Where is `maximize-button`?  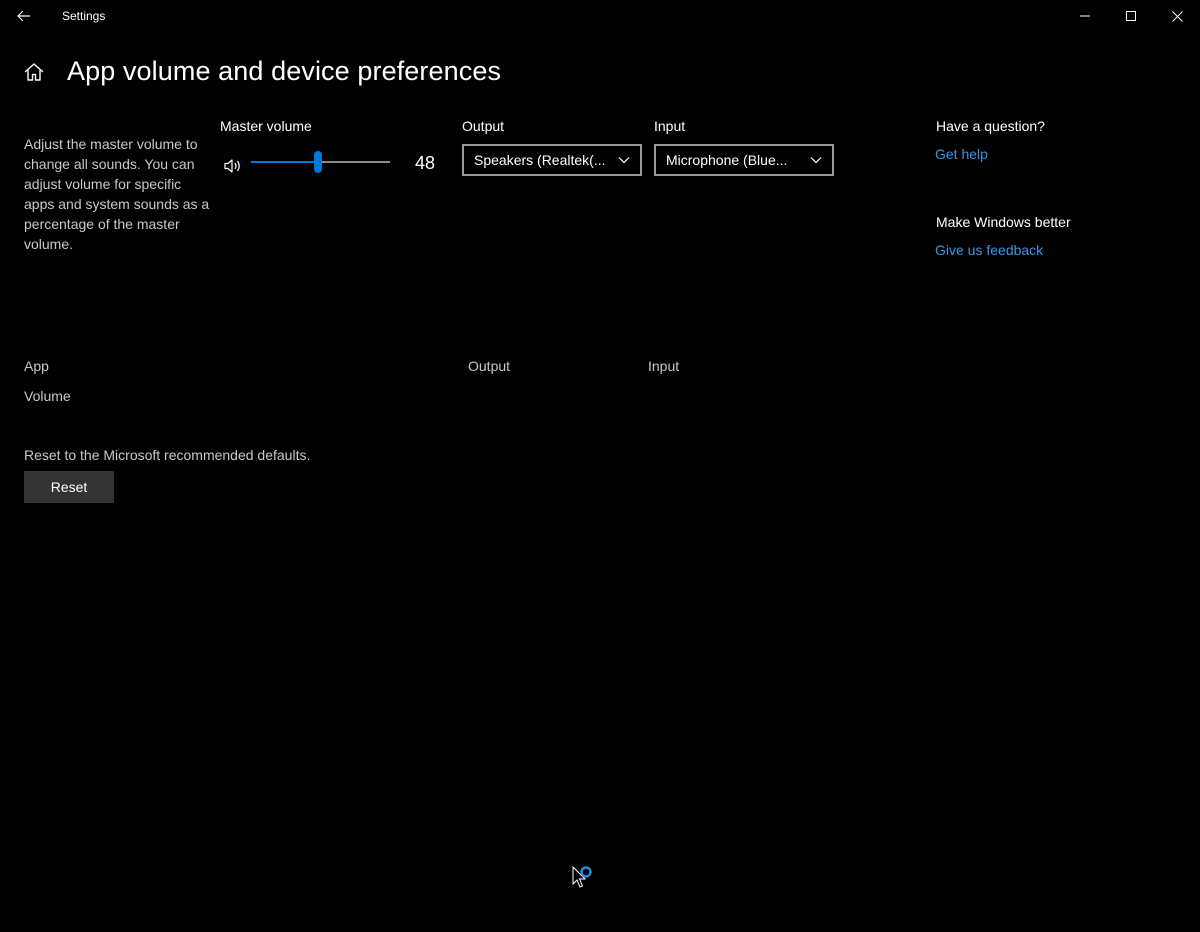 maximize-button is located at coordinates (1131, 16).